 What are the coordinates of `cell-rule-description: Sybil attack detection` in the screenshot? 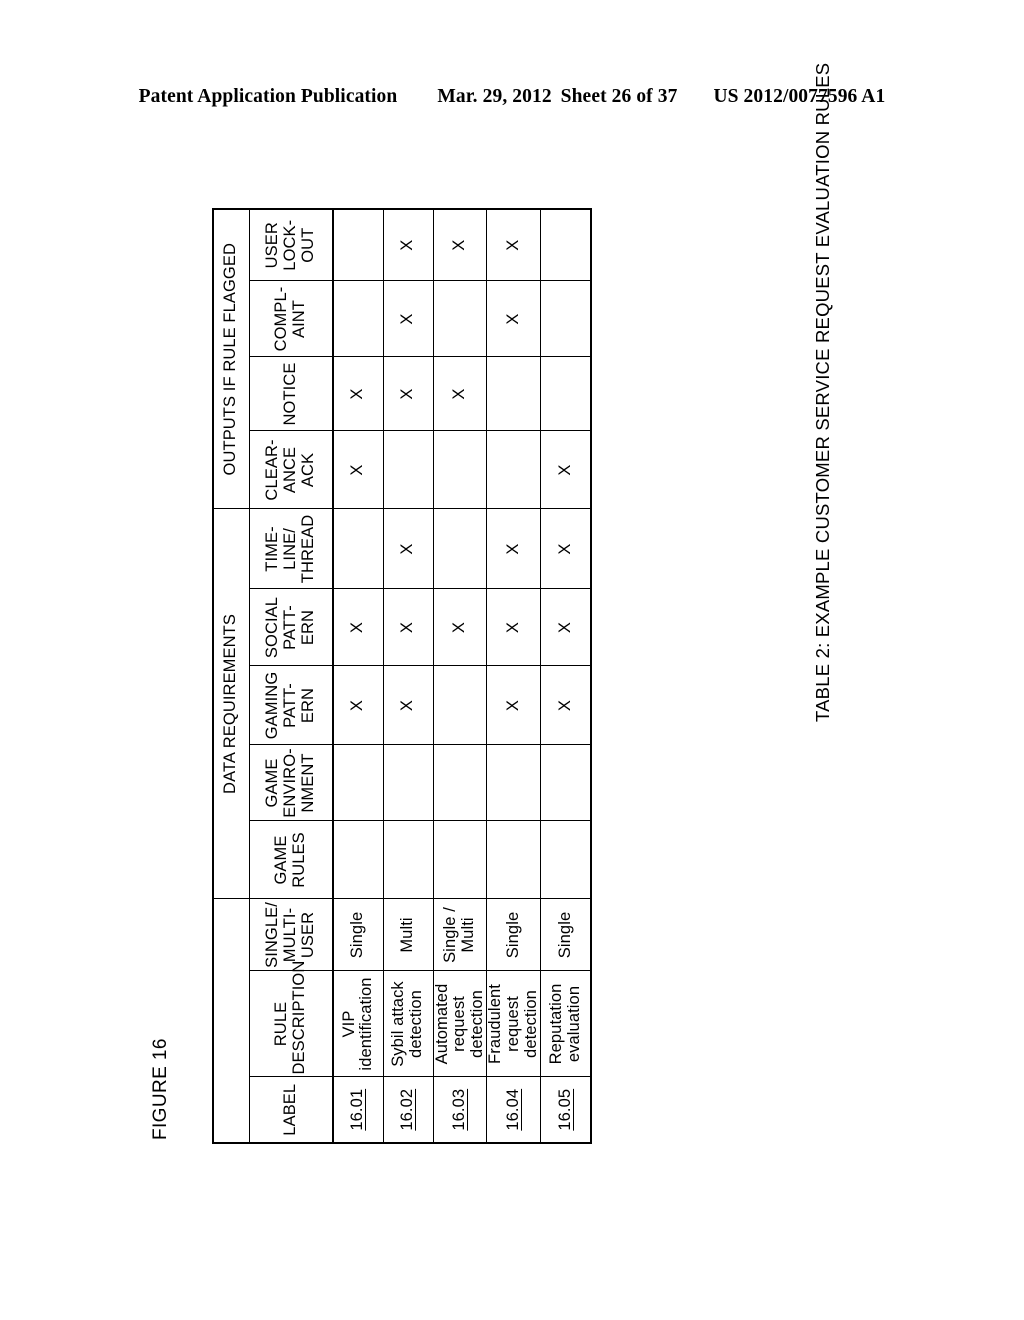 It's located at (408, 1024).